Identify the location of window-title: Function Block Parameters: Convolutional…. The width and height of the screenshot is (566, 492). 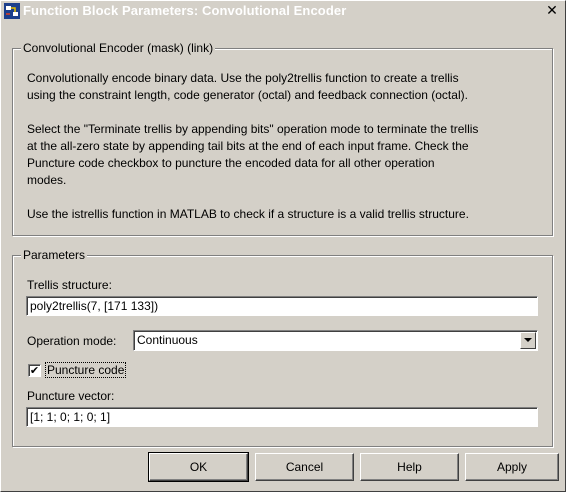
(185, 10).